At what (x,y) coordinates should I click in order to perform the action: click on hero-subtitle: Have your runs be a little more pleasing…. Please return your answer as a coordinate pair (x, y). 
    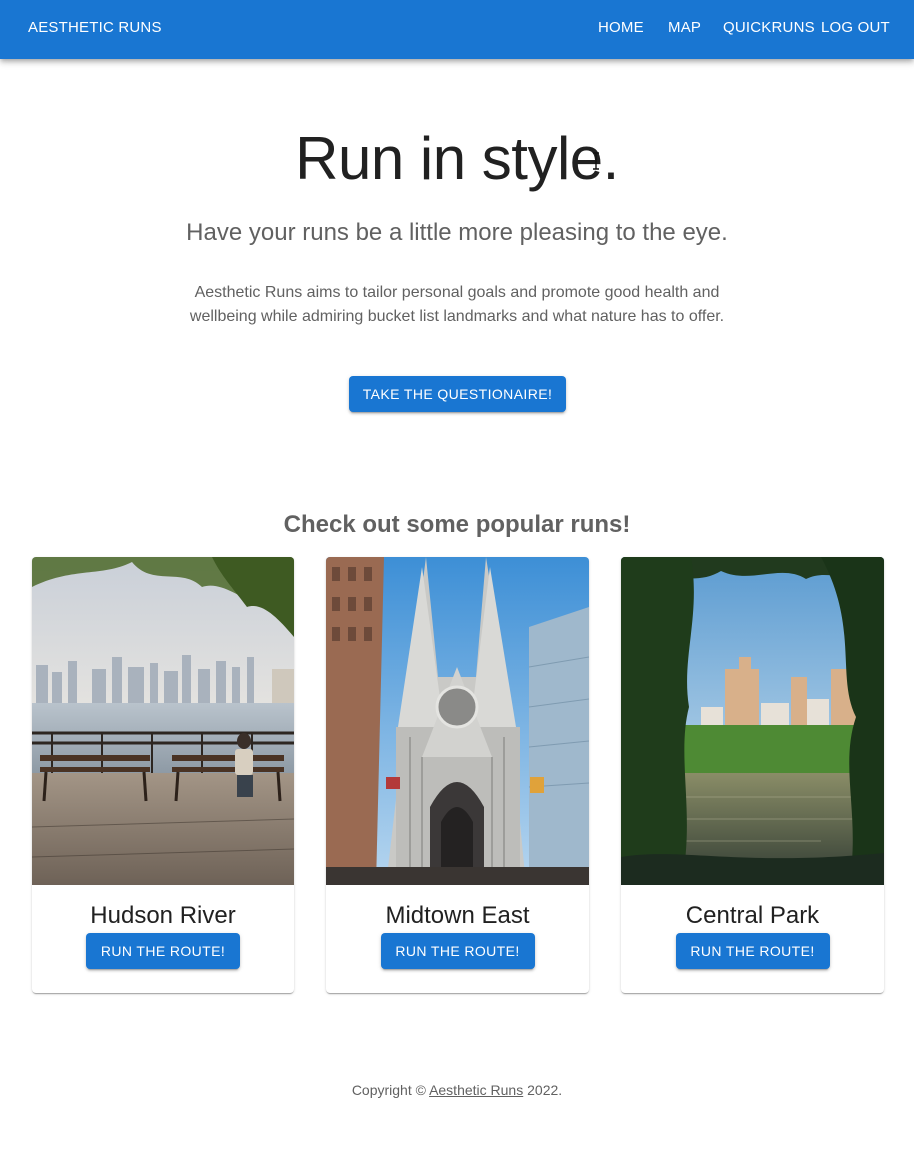
    Looking at the image, I should click on (457, 232).